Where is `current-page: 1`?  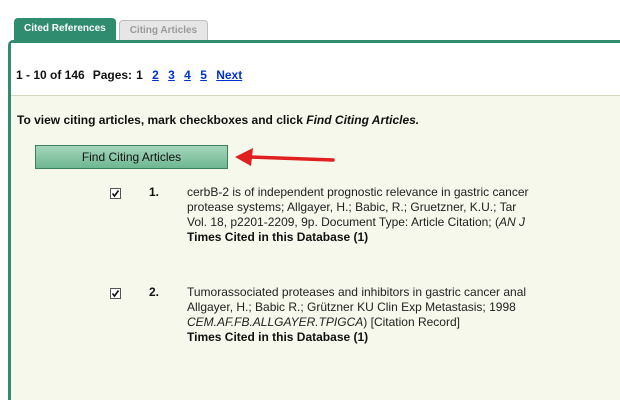 current-page: 1 is located at coordinates (139, 75).